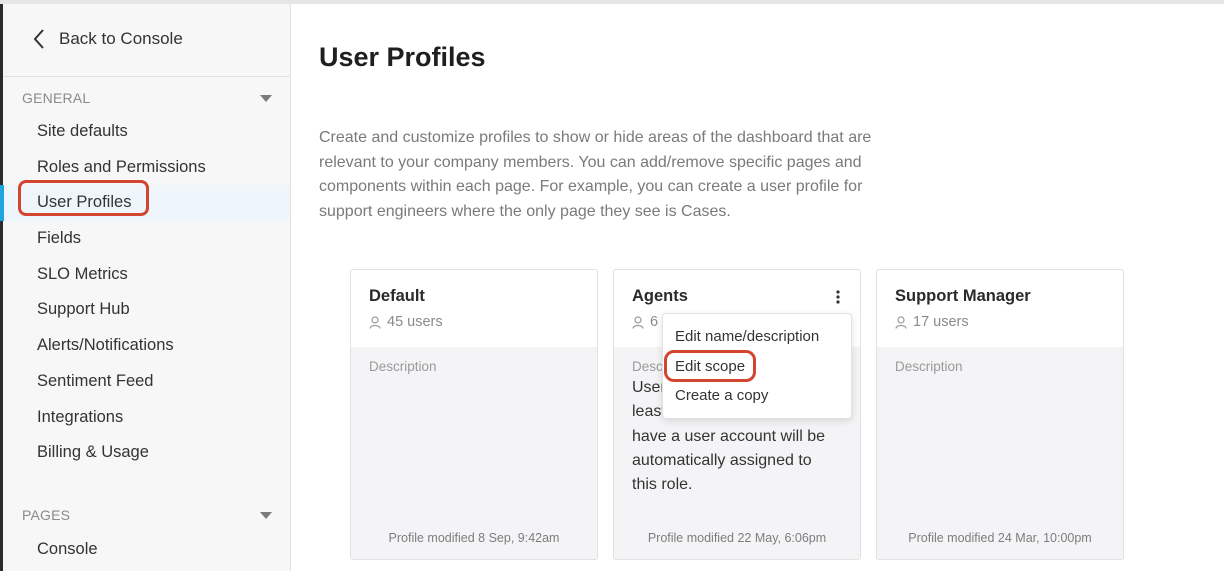  I want to click on profile-name: Agents, so click(660, 296).